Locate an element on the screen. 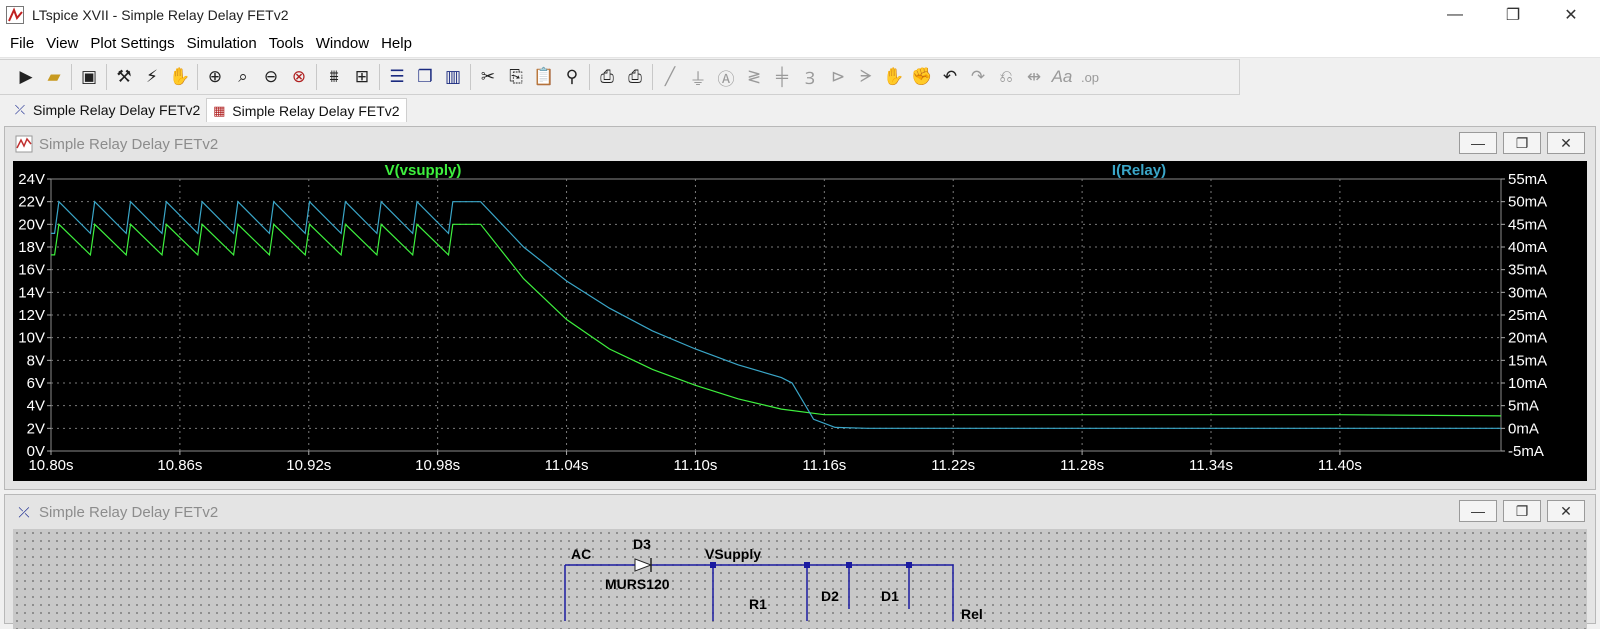 Image resolution: width=1600 pixels, height=629 pixels. inductor-icon: Ɜ is located at coordinates (810, 77).